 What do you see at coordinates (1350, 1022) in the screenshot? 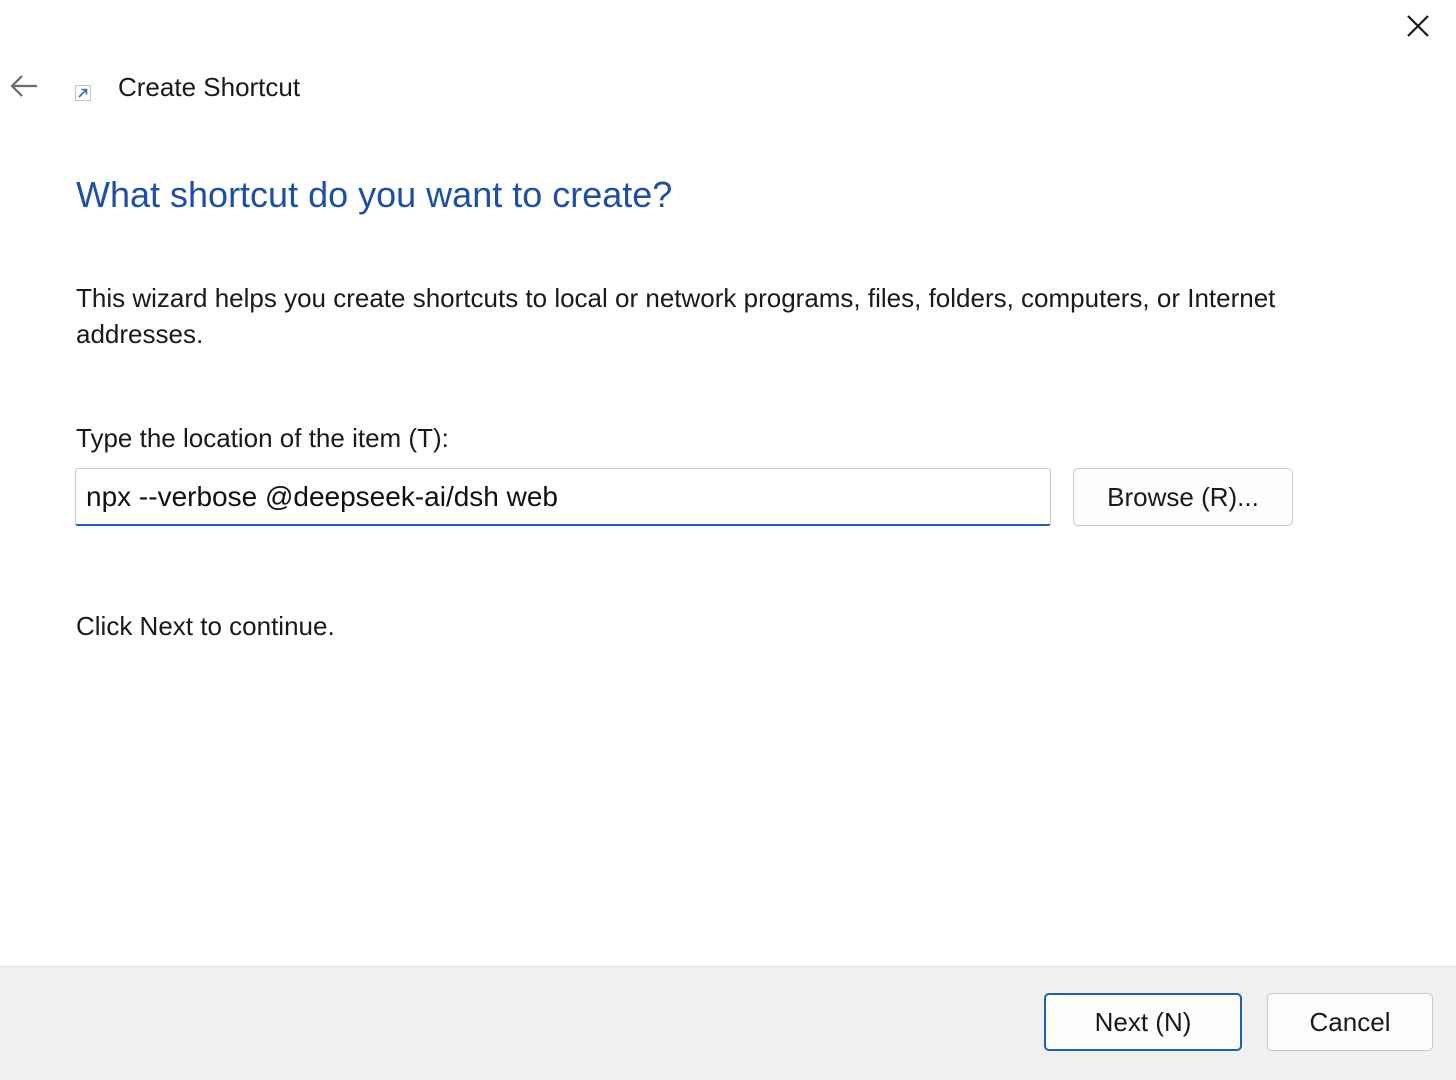
I see `cancel-button: Cancel` at bounding box center [1350, 1022].